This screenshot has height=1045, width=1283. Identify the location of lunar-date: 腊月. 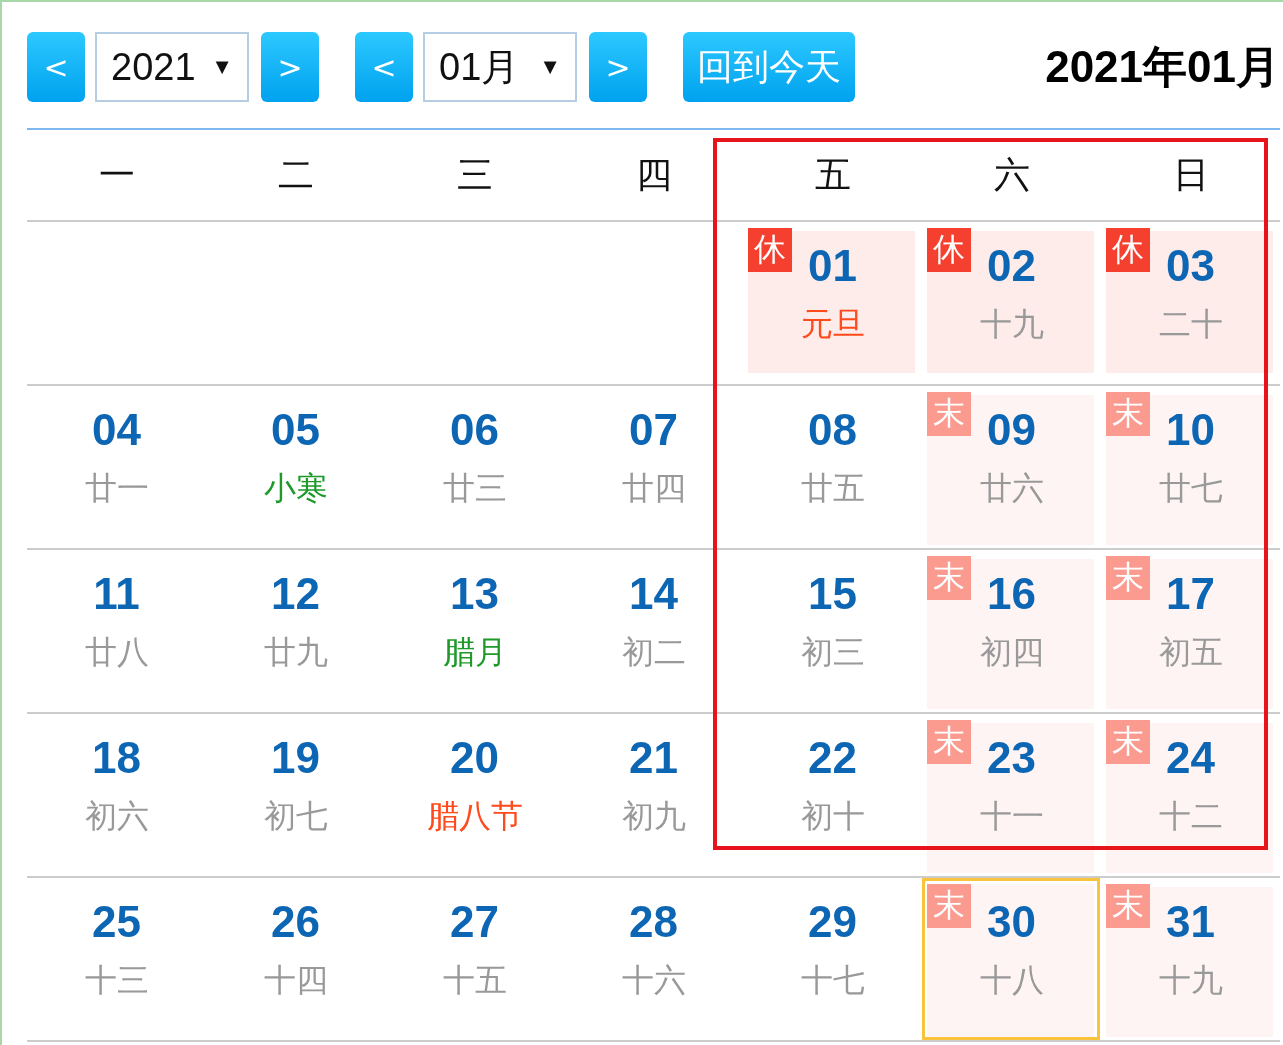
(474, 652).